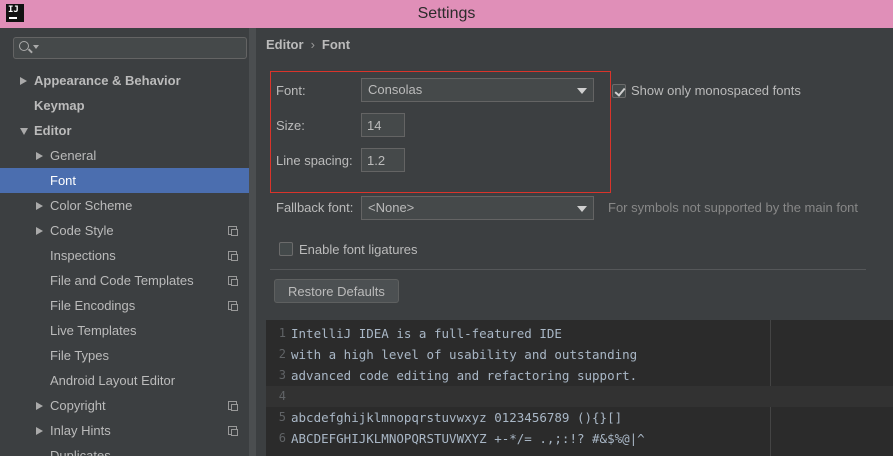 The width and height of the screenshot is (893, 456). What do you see at coordinates (124, 230) in the screenshot?
I see `sidebar-item-code-style: Code Style` at bounding box center [124, 230].